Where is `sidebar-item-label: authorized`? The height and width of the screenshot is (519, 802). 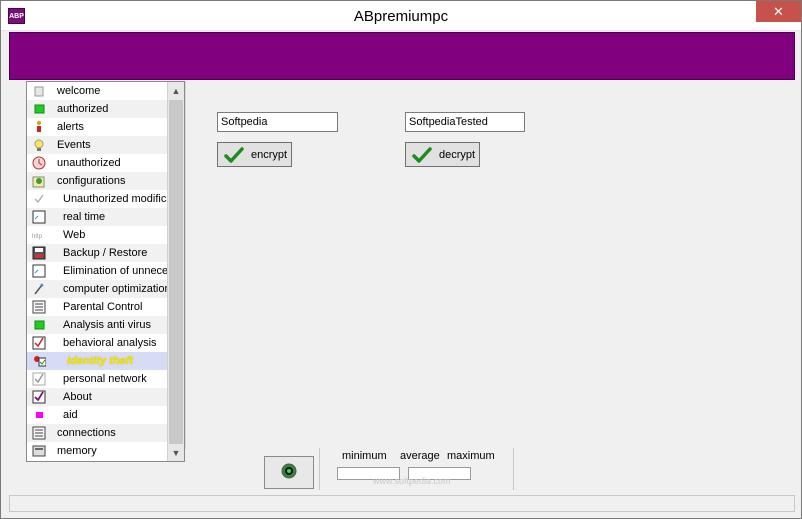
sidebar-item-label: authorized is located at coordinates (83, 109).